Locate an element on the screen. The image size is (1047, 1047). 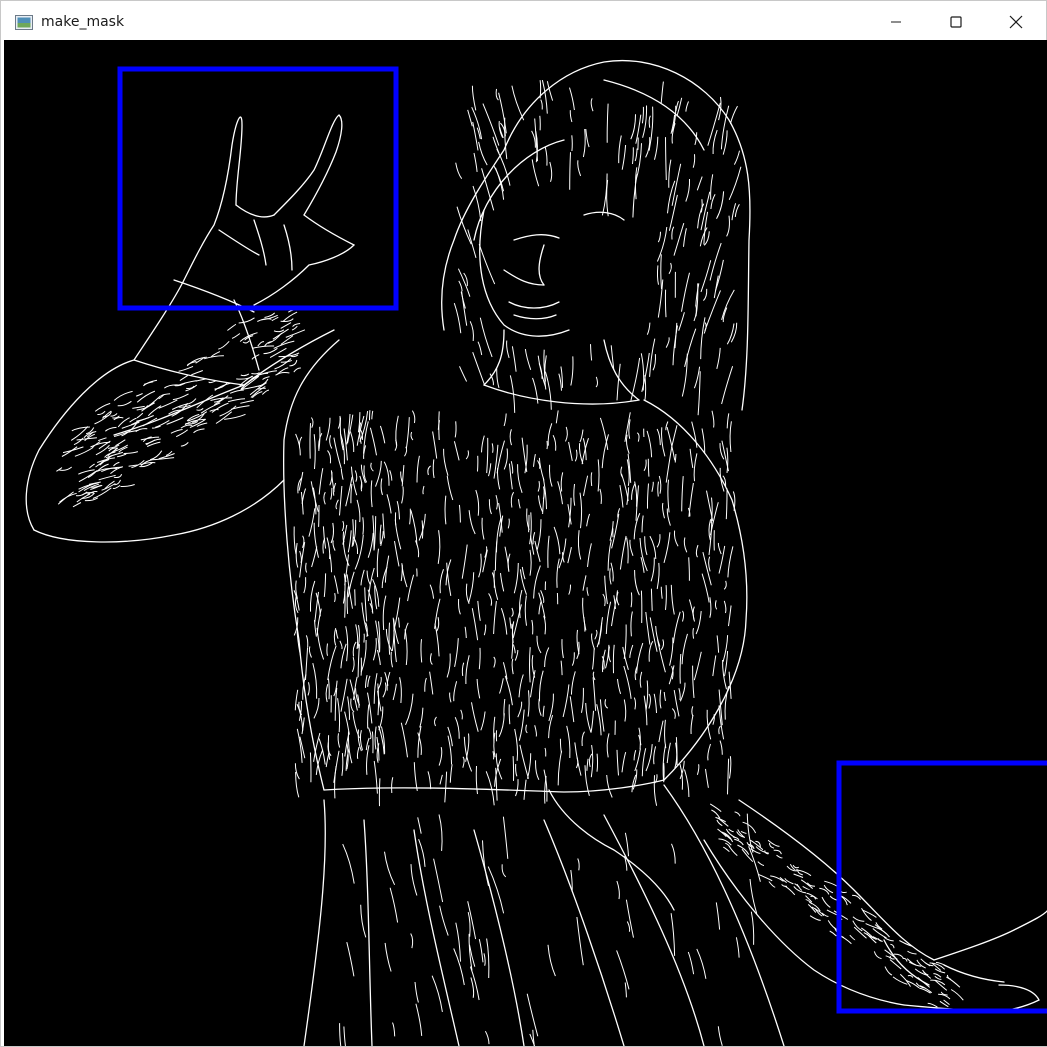
detection-box-left-hand is located at coordinates (258, 188).